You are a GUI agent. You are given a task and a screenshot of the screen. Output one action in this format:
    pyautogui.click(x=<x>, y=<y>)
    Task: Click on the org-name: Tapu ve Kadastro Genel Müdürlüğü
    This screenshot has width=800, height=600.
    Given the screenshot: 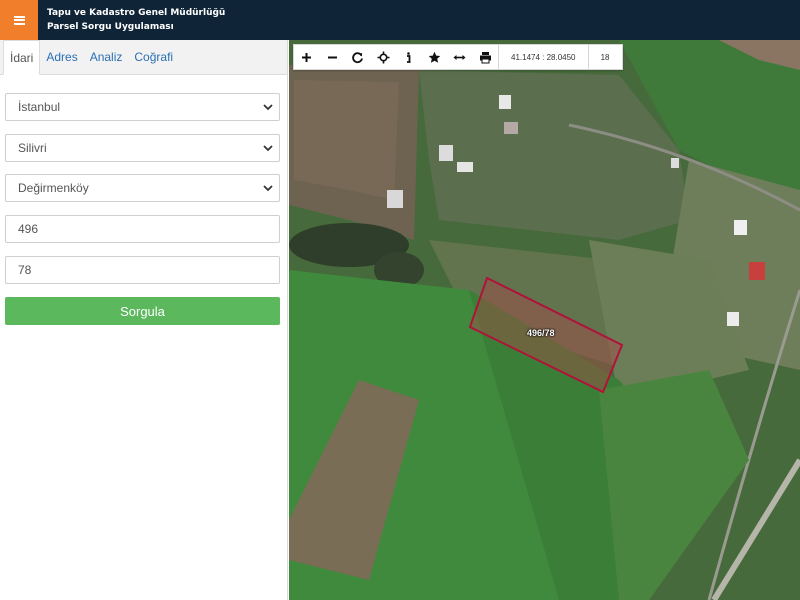 What is the action you would take?
    pyautogui.click(x=136, y=13)
    